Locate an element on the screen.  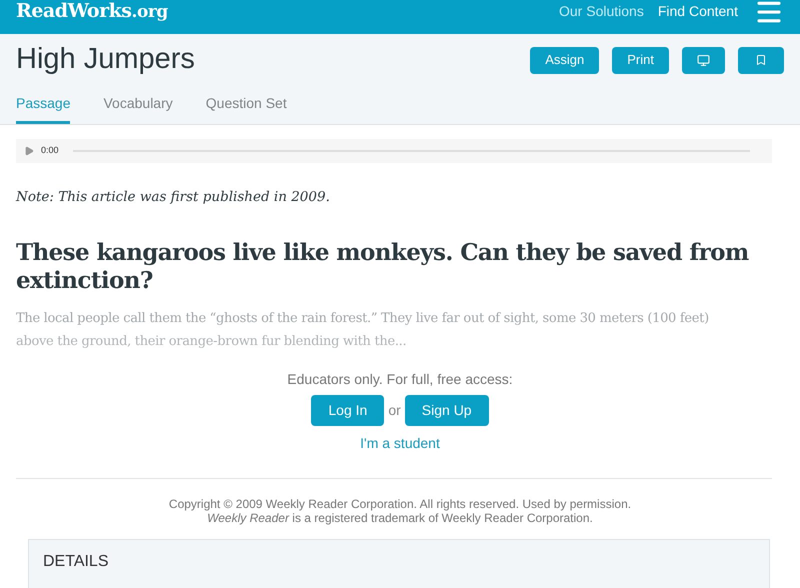
nav-link: Find Content is located at coordinates (698, 11).